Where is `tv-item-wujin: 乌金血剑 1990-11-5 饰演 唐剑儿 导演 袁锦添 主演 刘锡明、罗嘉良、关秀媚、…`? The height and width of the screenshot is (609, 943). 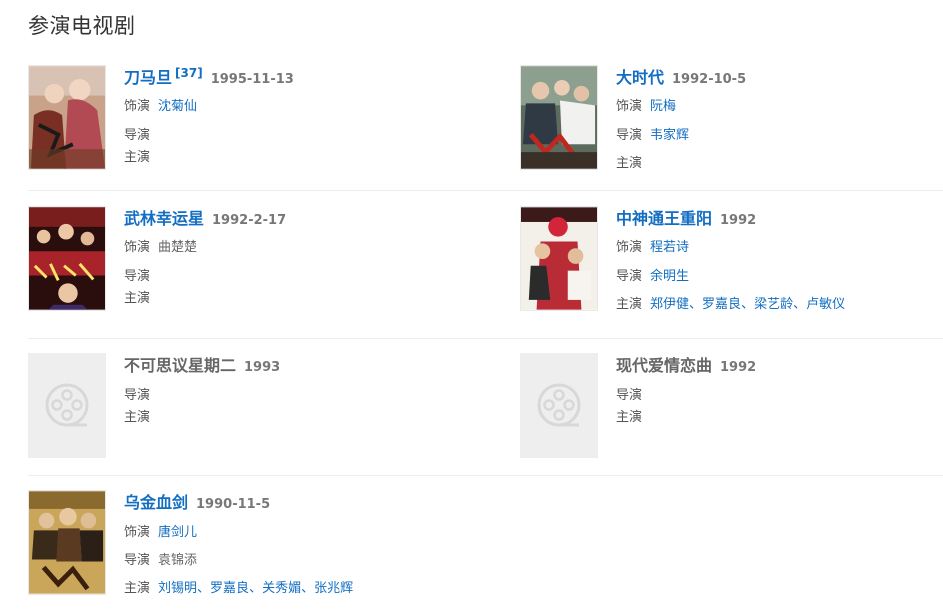 tv-item-wujin: 乌金血剑 1990-11-5 饰演 唐剑儿 导演 袁锦添 主演 刘锡明、罗嘉良、关秀媚、… is located at coordinates (238, 545).